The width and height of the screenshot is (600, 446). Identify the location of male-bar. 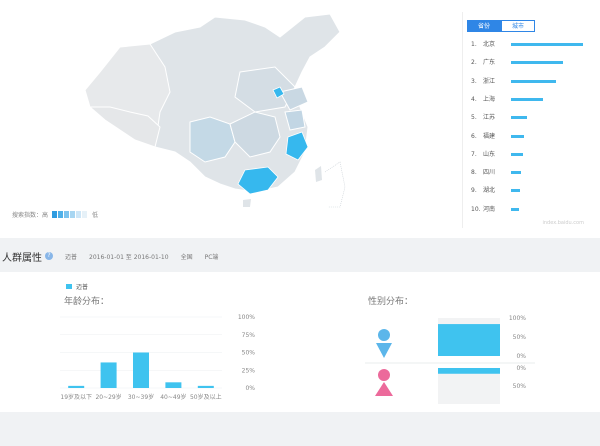
(469, 340).